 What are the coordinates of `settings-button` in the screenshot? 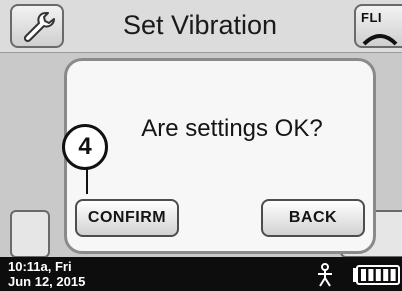 It's located at (37, 26).